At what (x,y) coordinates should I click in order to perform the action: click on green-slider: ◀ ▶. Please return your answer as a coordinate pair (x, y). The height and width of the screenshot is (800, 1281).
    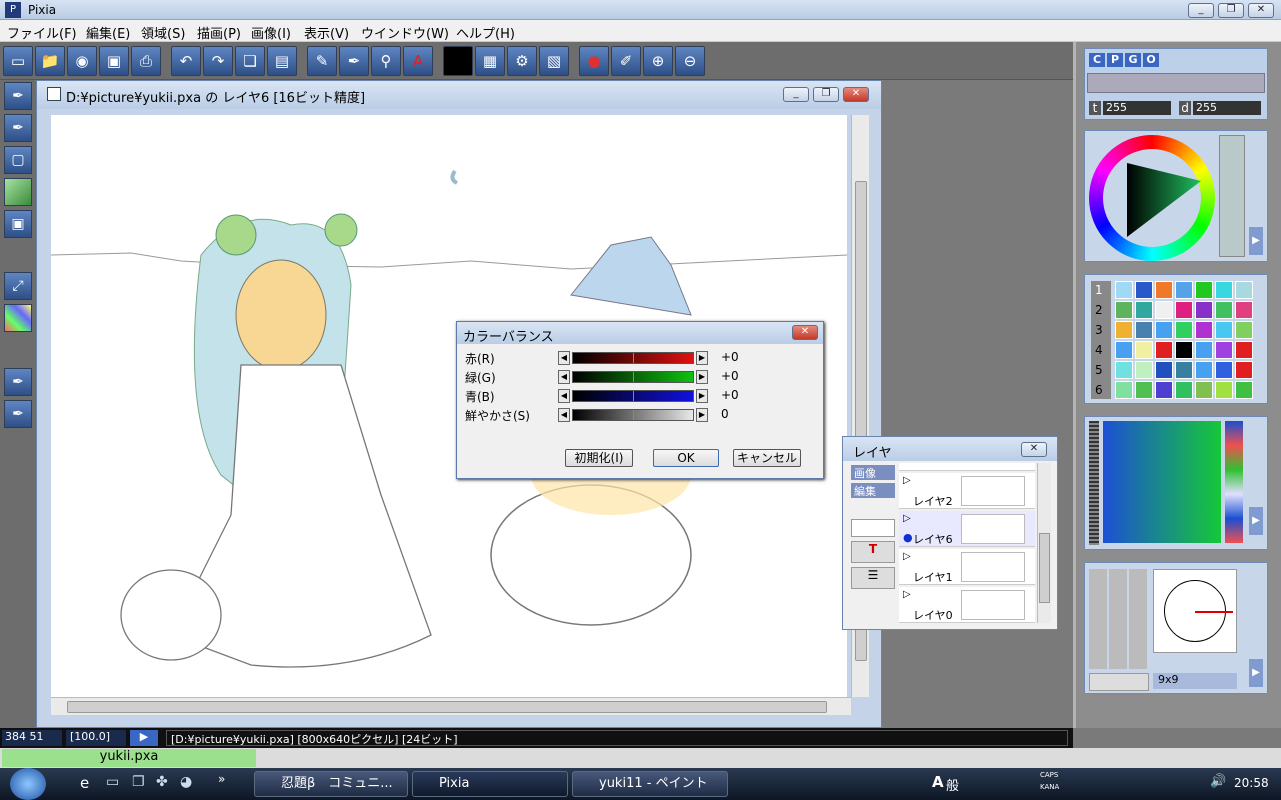
    Looking at the image, I should click on (634, 377).